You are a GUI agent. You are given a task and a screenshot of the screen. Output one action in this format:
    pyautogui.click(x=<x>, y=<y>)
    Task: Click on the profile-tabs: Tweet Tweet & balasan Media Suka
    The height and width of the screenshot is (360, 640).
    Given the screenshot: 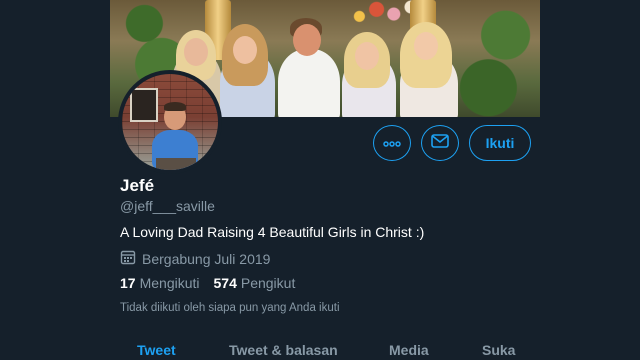 What is the action you would take?
    pyautogui.click(x=325, y=351)
    